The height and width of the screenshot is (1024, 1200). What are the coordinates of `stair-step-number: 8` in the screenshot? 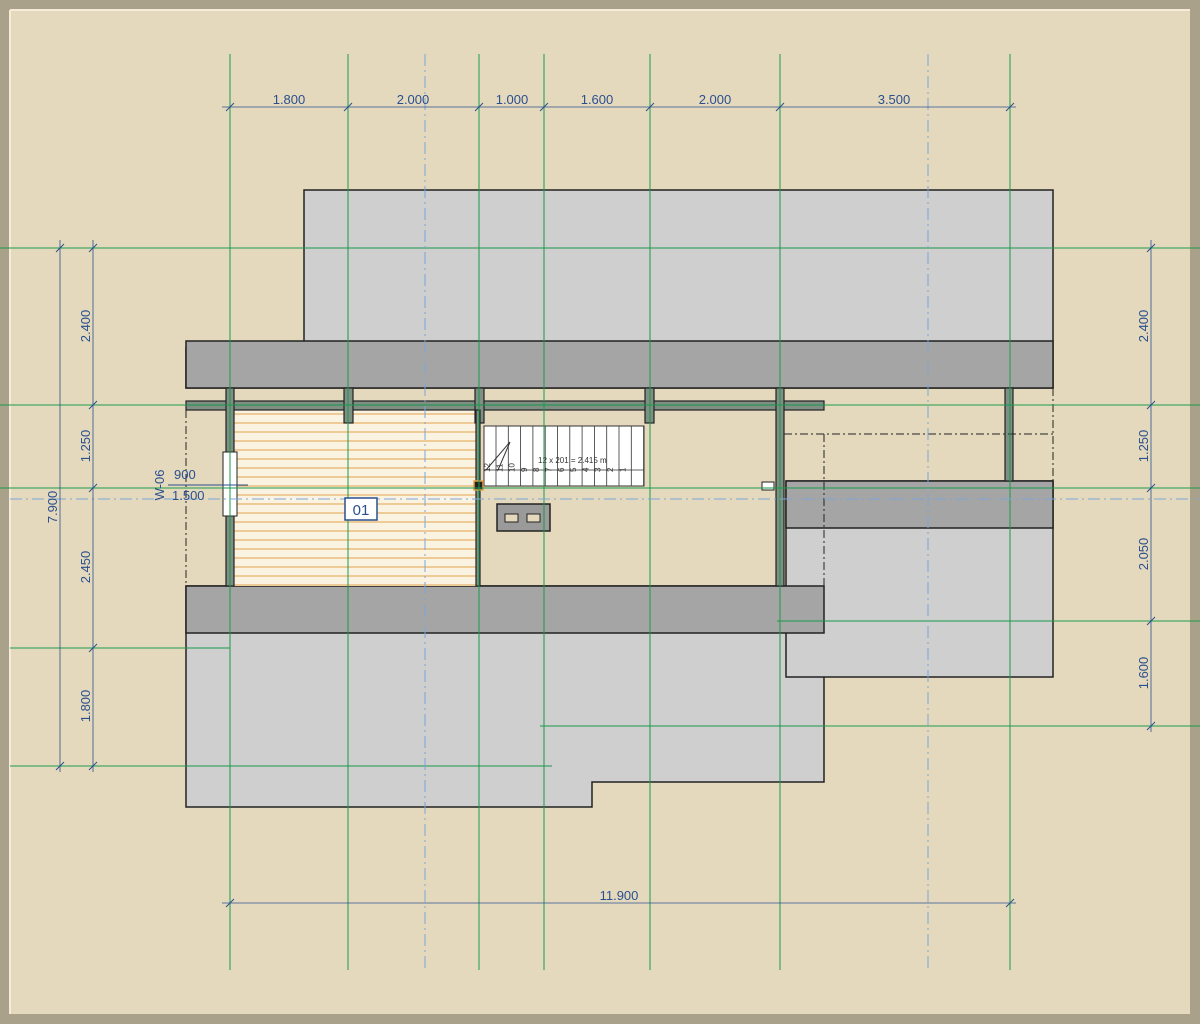 It's located at (536, 469).